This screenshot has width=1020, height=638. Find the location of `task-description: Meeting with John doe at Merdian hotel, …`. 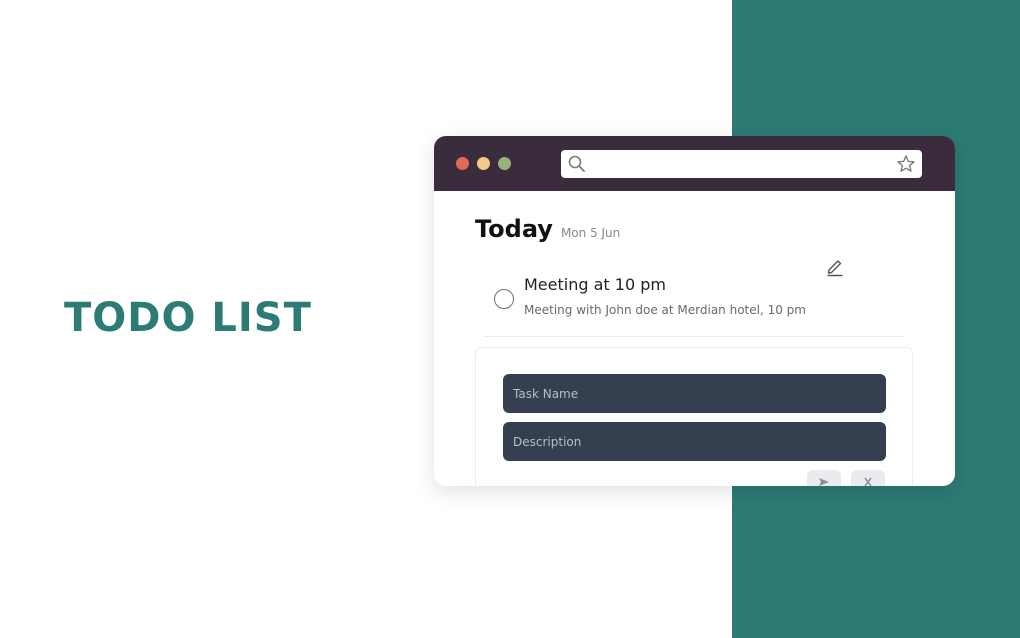

task-description: Meeting with John doe at Merdian hotel, … is located at coordinates (665, 310).